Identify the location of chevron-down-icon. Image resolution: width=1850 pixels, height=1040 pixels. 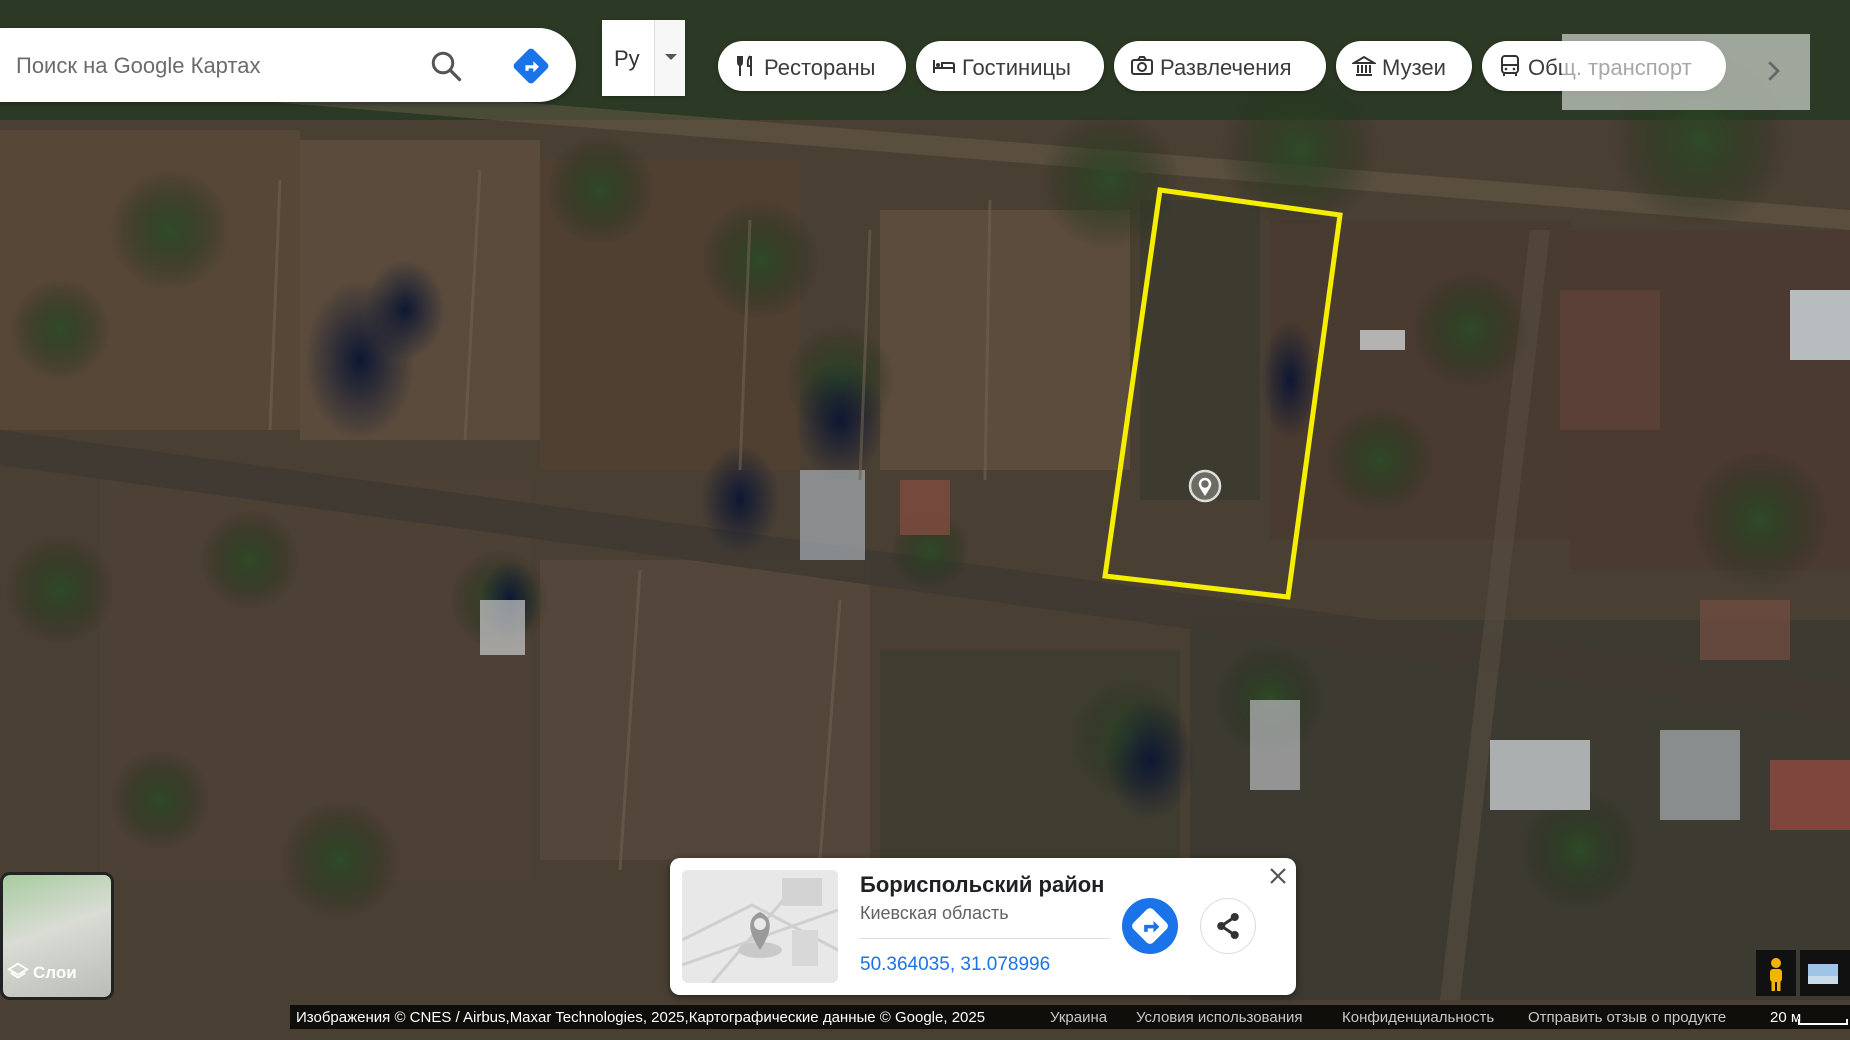
(669, 58).